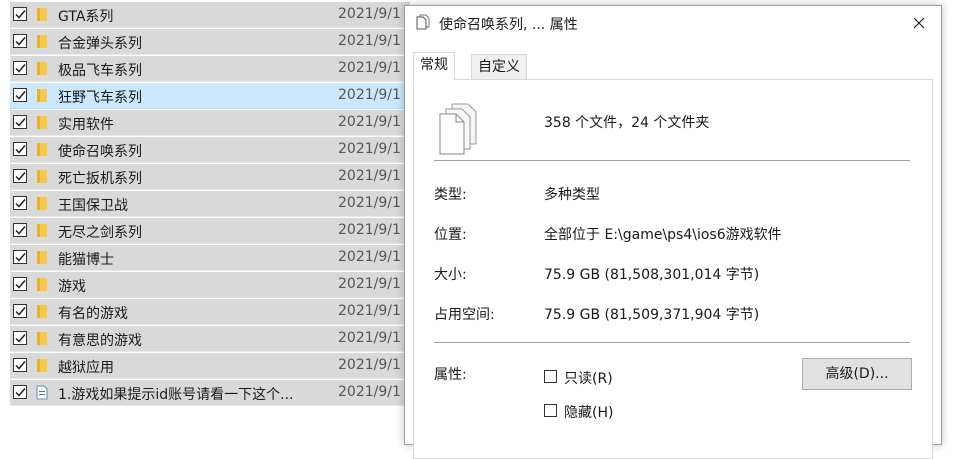 This screenshot has height=459, width=972. What do you see at coordinates (210, 204) in the screenshot?
I see `list-item: 王国保卫战 2021/9/1` at bounding box center [210, 204].